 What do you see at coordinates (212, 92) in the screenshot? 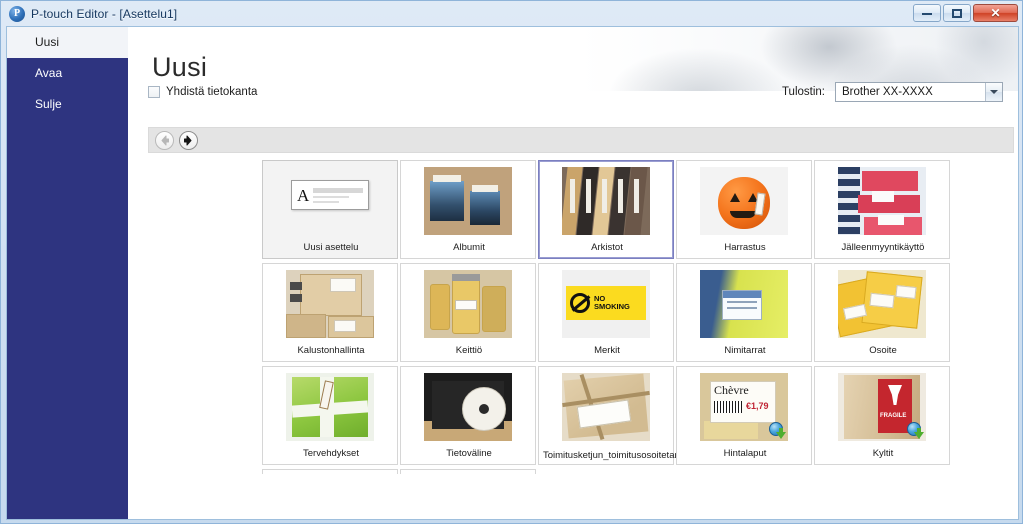
I see `connect-database-label: Yhdistä tietokanta` at bounding box center [212, 92].